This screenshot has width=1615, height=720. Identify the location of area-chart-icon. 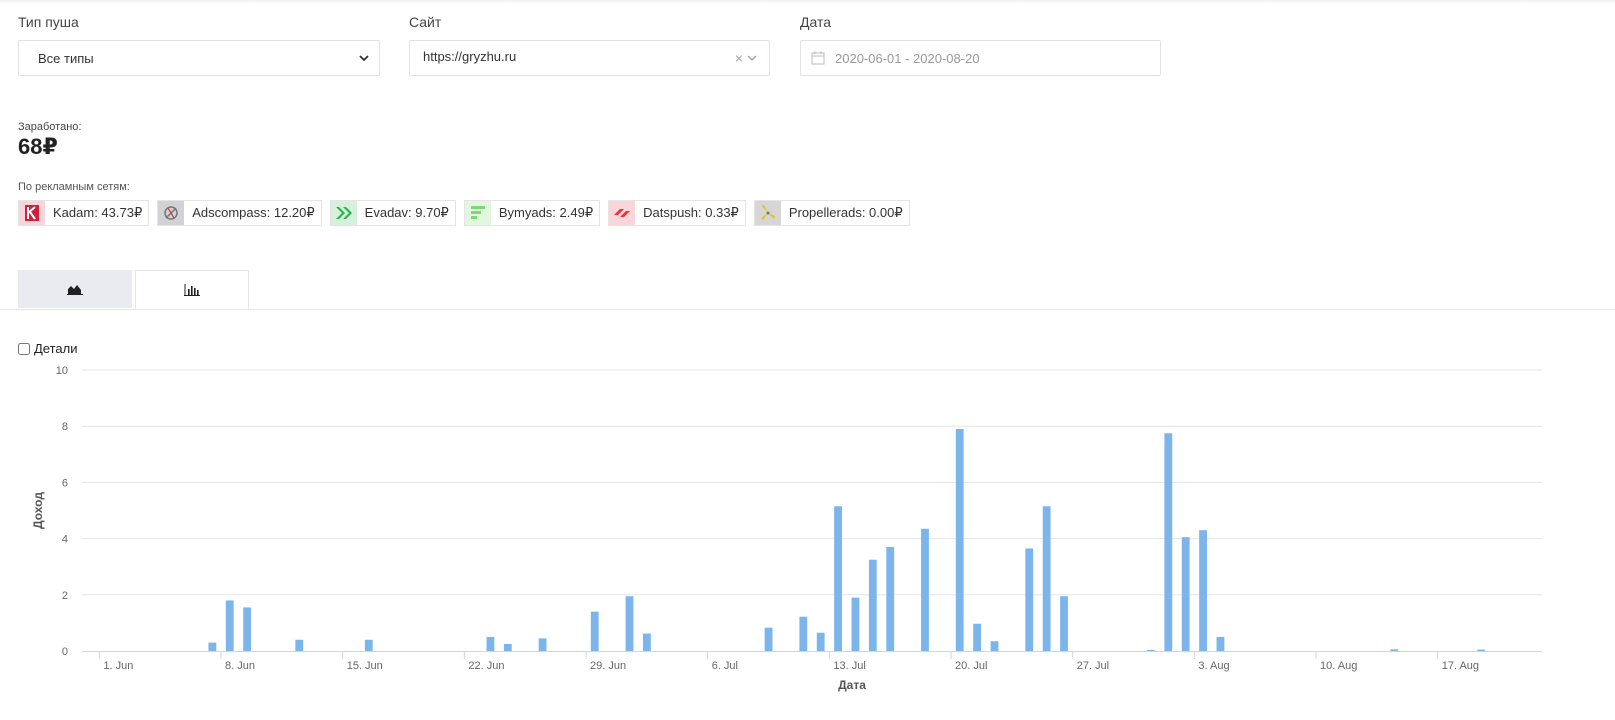
(75, 290).